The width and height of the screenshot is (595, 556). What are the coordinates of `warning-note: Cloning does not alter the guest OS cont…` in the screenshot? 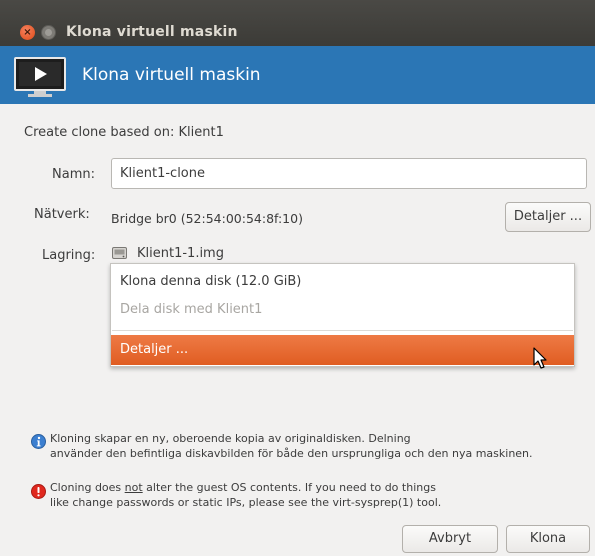 It's located at (245, 495).